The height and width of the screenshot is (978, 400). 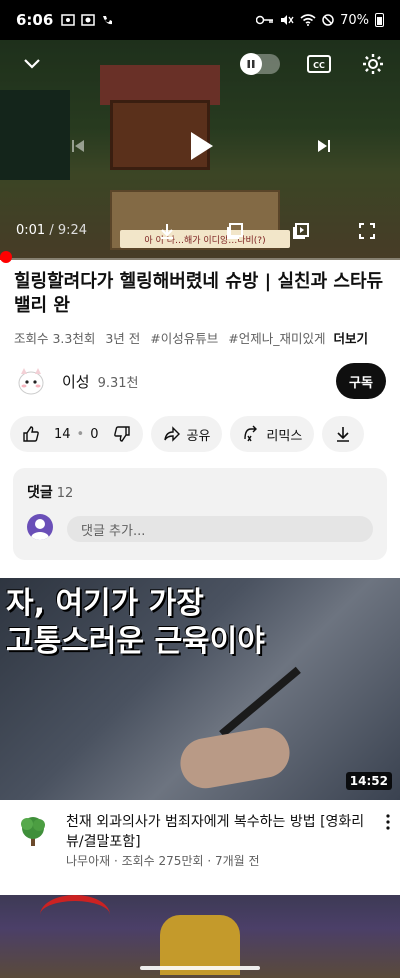 I want to click on share-icon, so click(x=171, y=434).